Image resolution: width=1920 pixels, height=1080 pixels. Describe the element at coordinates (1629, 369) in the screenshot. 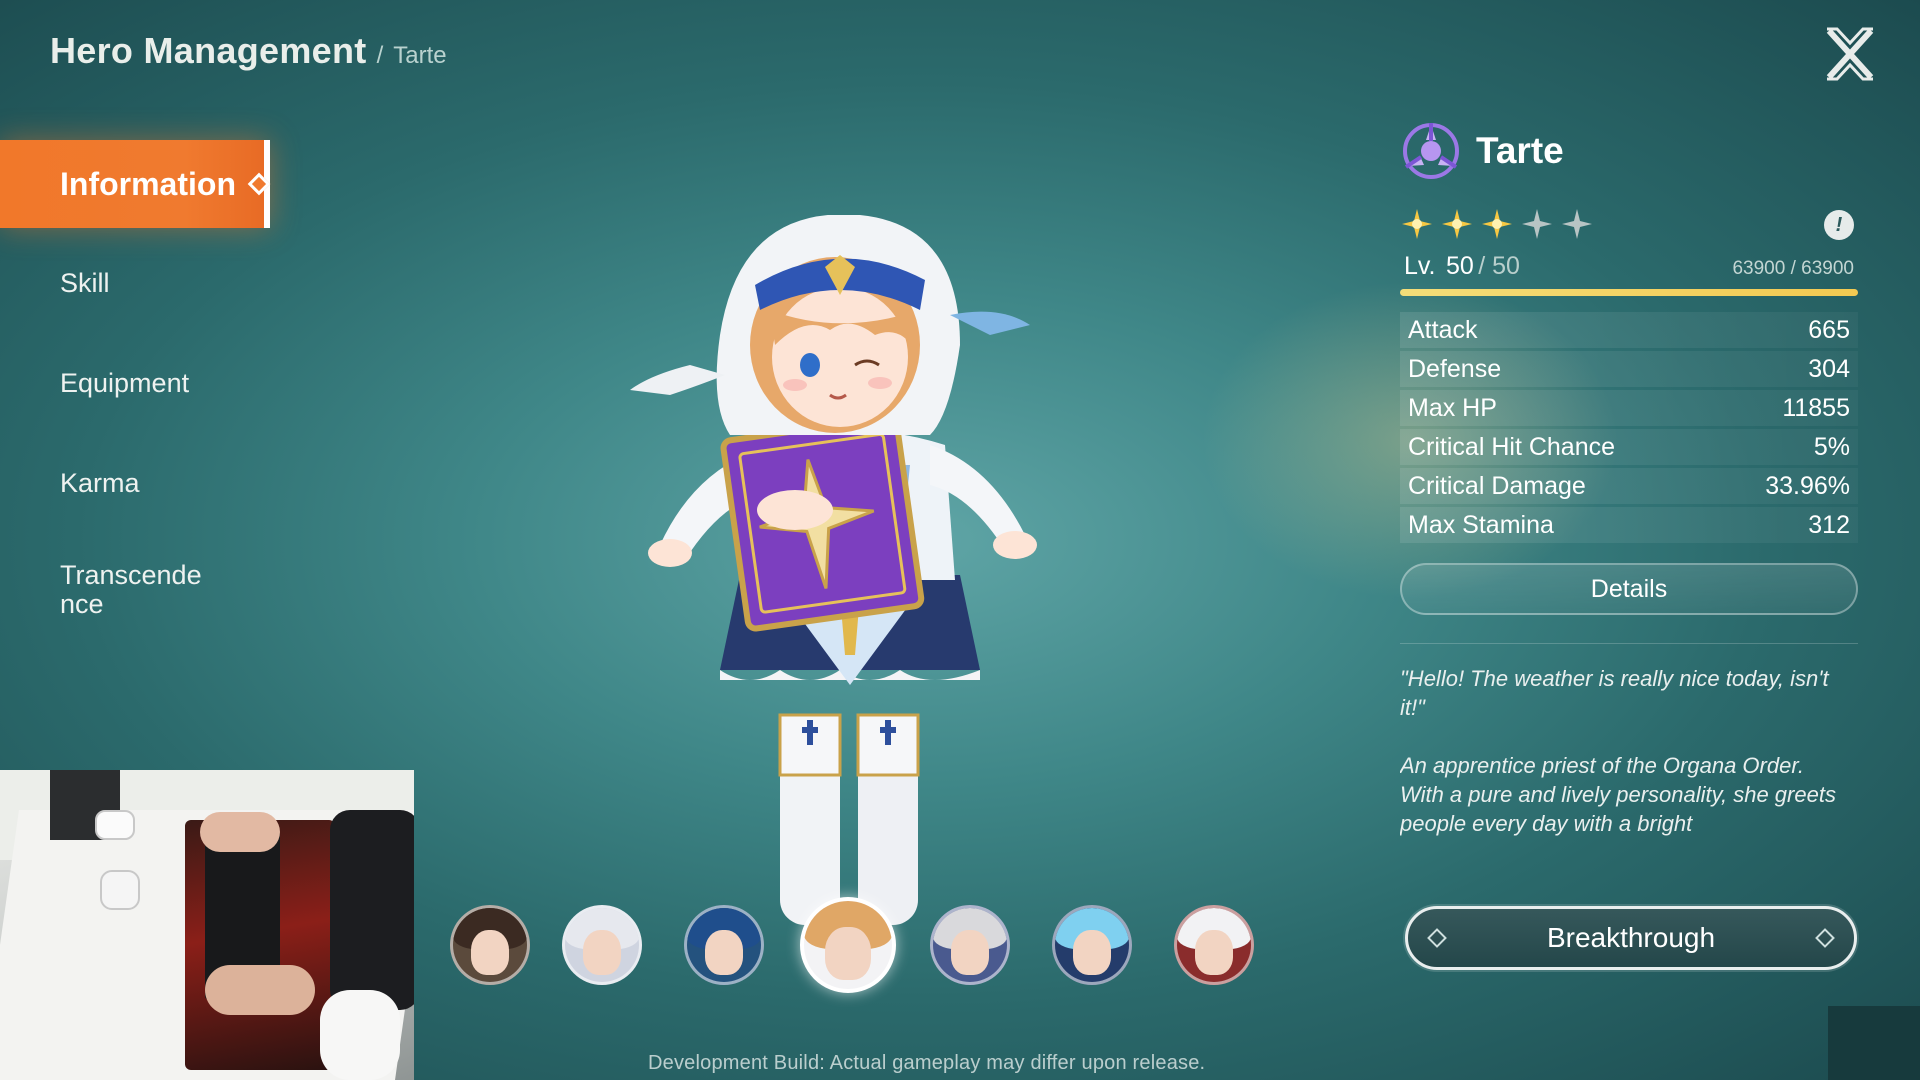

I see `stat-row-defense: Defense 304` at that location.